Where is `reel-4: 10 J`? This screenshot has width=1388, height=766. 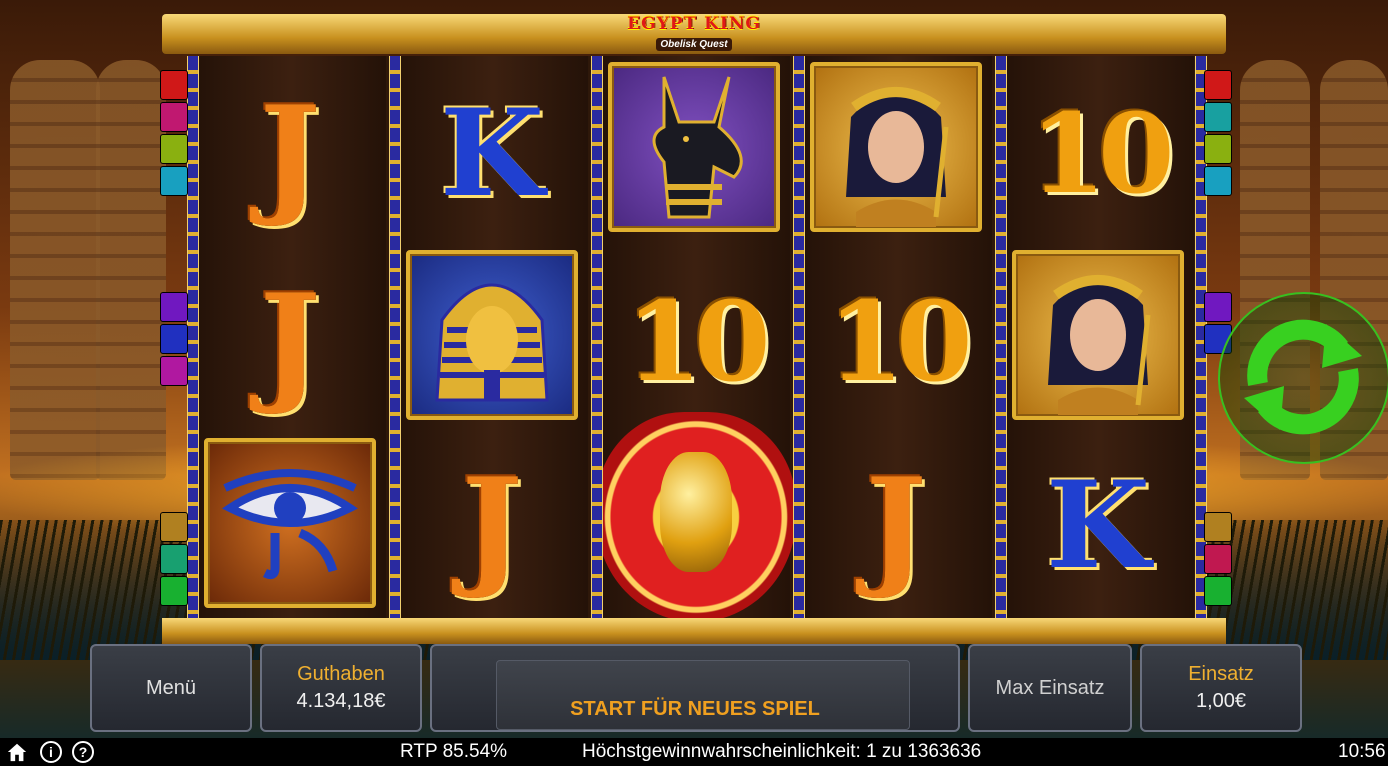 reel-4: 10 J is located at coordinates (897, 337).